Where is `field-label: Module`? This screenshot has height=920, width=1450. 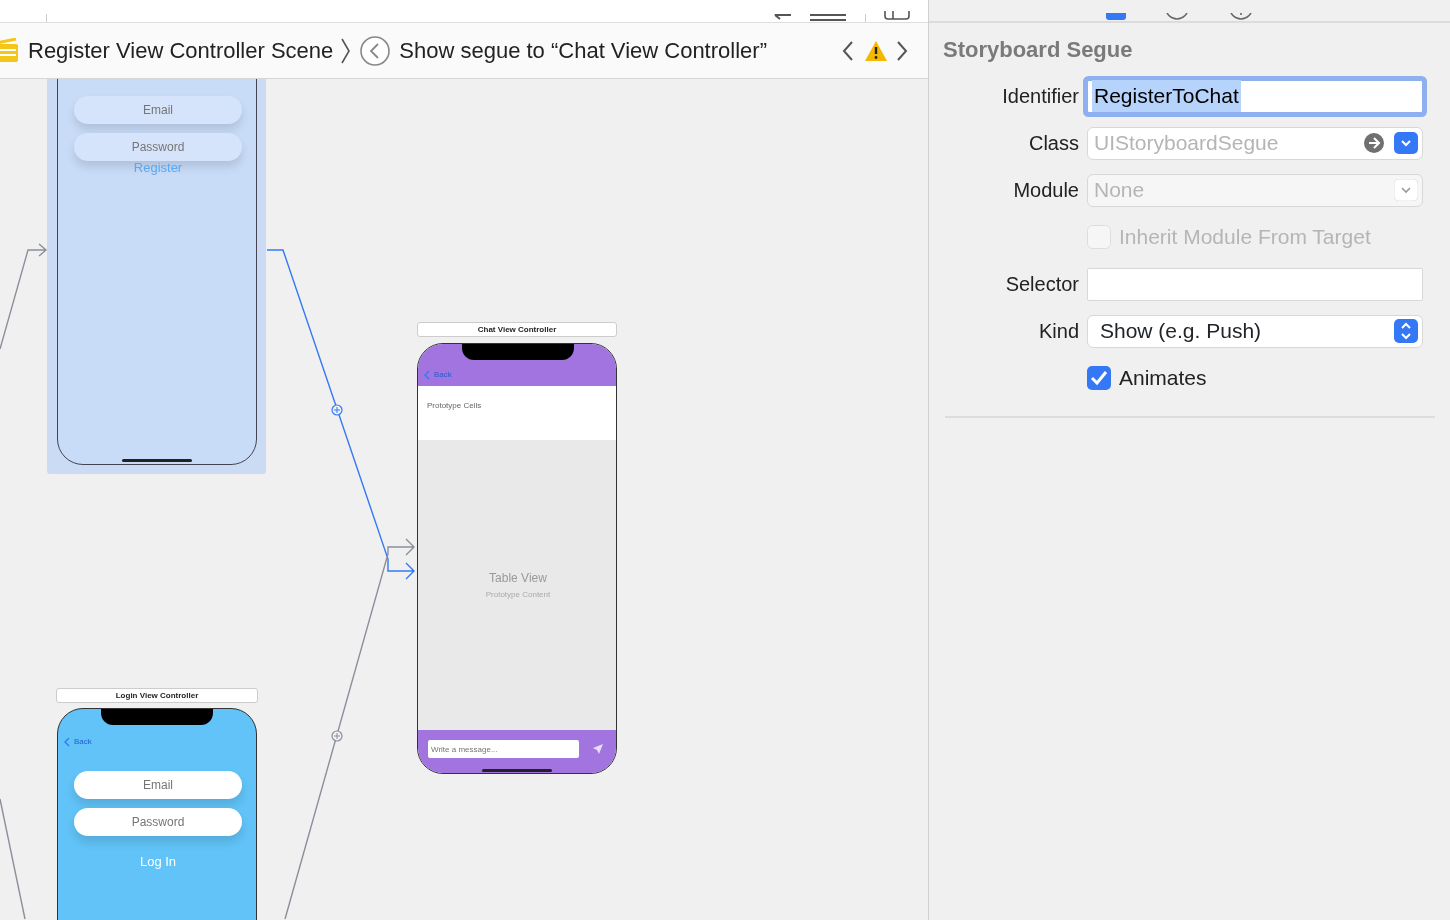 field-label: Module is located at coordinates (1046, 190).